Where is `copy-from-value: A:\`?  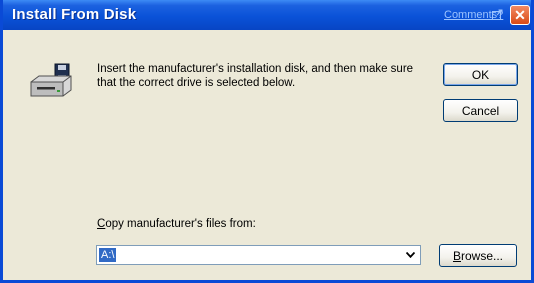
copy-from-value: A:\ is located at coordinates (108, 255).